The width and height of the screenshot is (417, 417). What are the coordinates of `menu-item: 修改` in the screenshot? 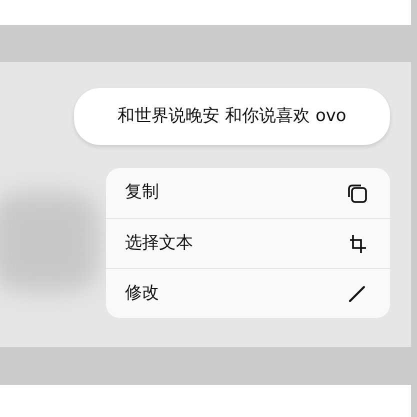 It's located at (248, 293).